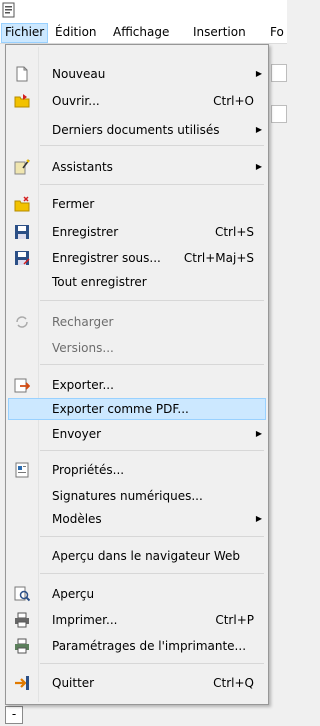 Image resolution: width=320 pixels, height=726 pixels. Describe the element at coordinates (22, 232) in the screenshot. I see `save-disk-icon` at that location.